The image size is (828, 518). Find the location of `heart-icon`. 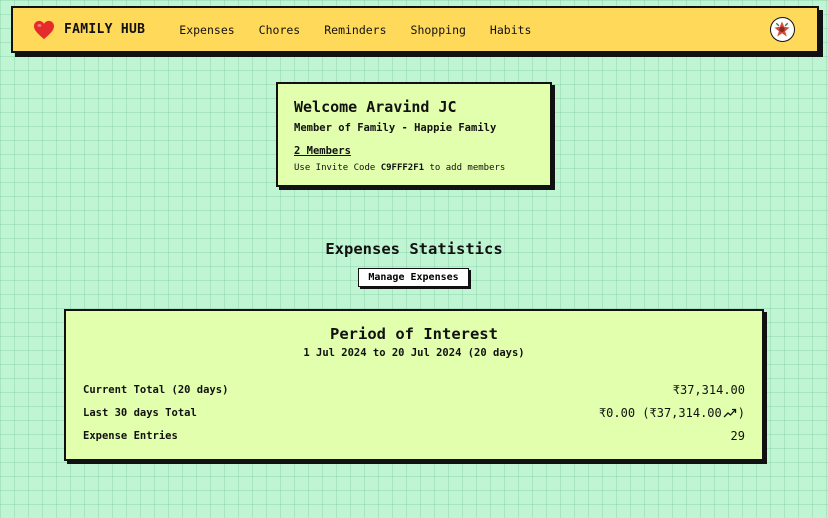

heart-icon is located at coordinates (44, 29).